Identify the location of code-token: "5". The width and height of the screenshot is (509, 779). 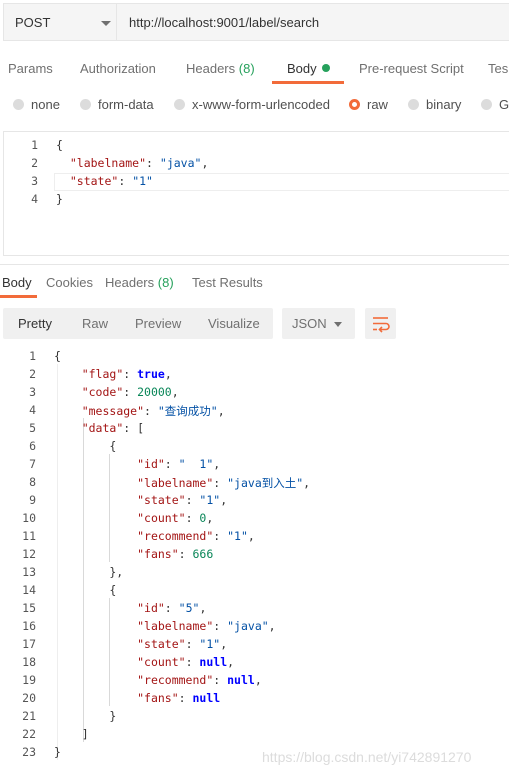
(189, 608).